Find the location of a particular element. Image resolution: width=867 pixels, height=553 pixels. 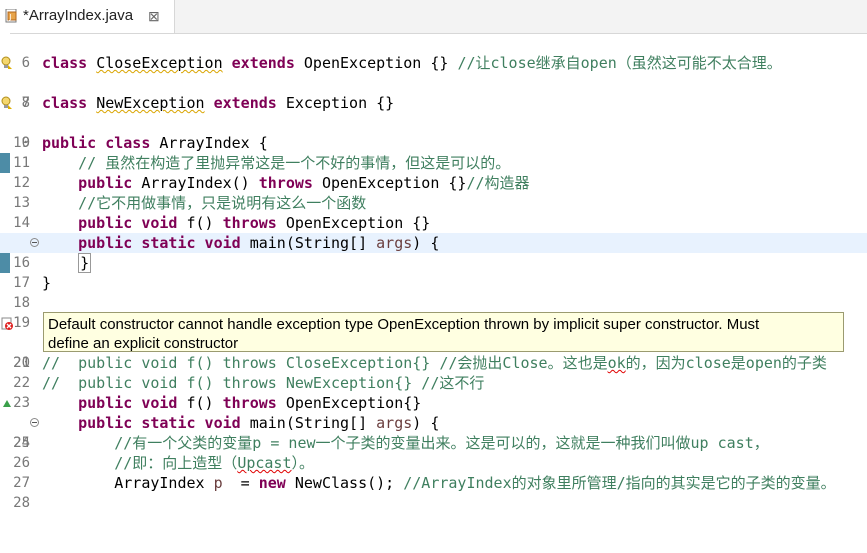

editor-tab-arrayindex: J *ArrayIndex.java ⊠ is located at coordinates (87, 16).